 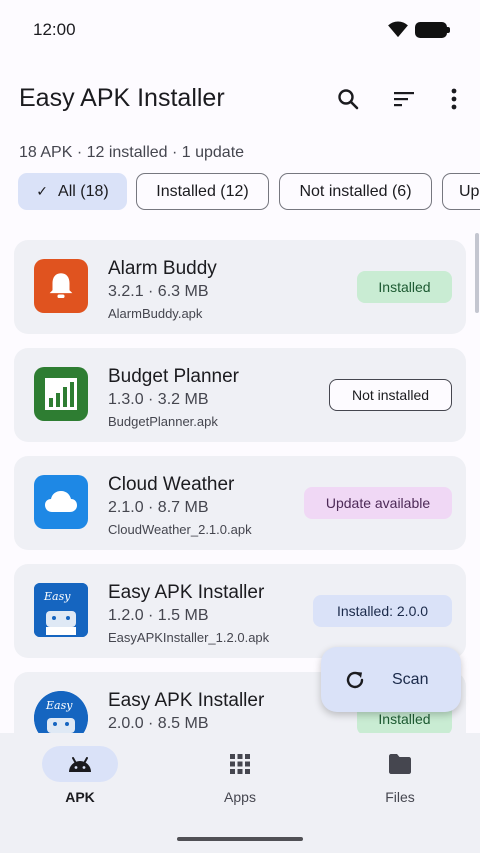 I want to click on search-icon, so click(x=348, y=99).